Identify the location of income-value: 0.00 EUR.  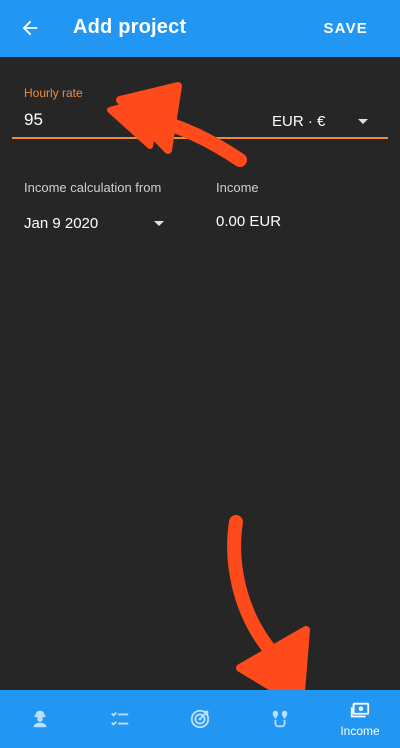
(249, 221).